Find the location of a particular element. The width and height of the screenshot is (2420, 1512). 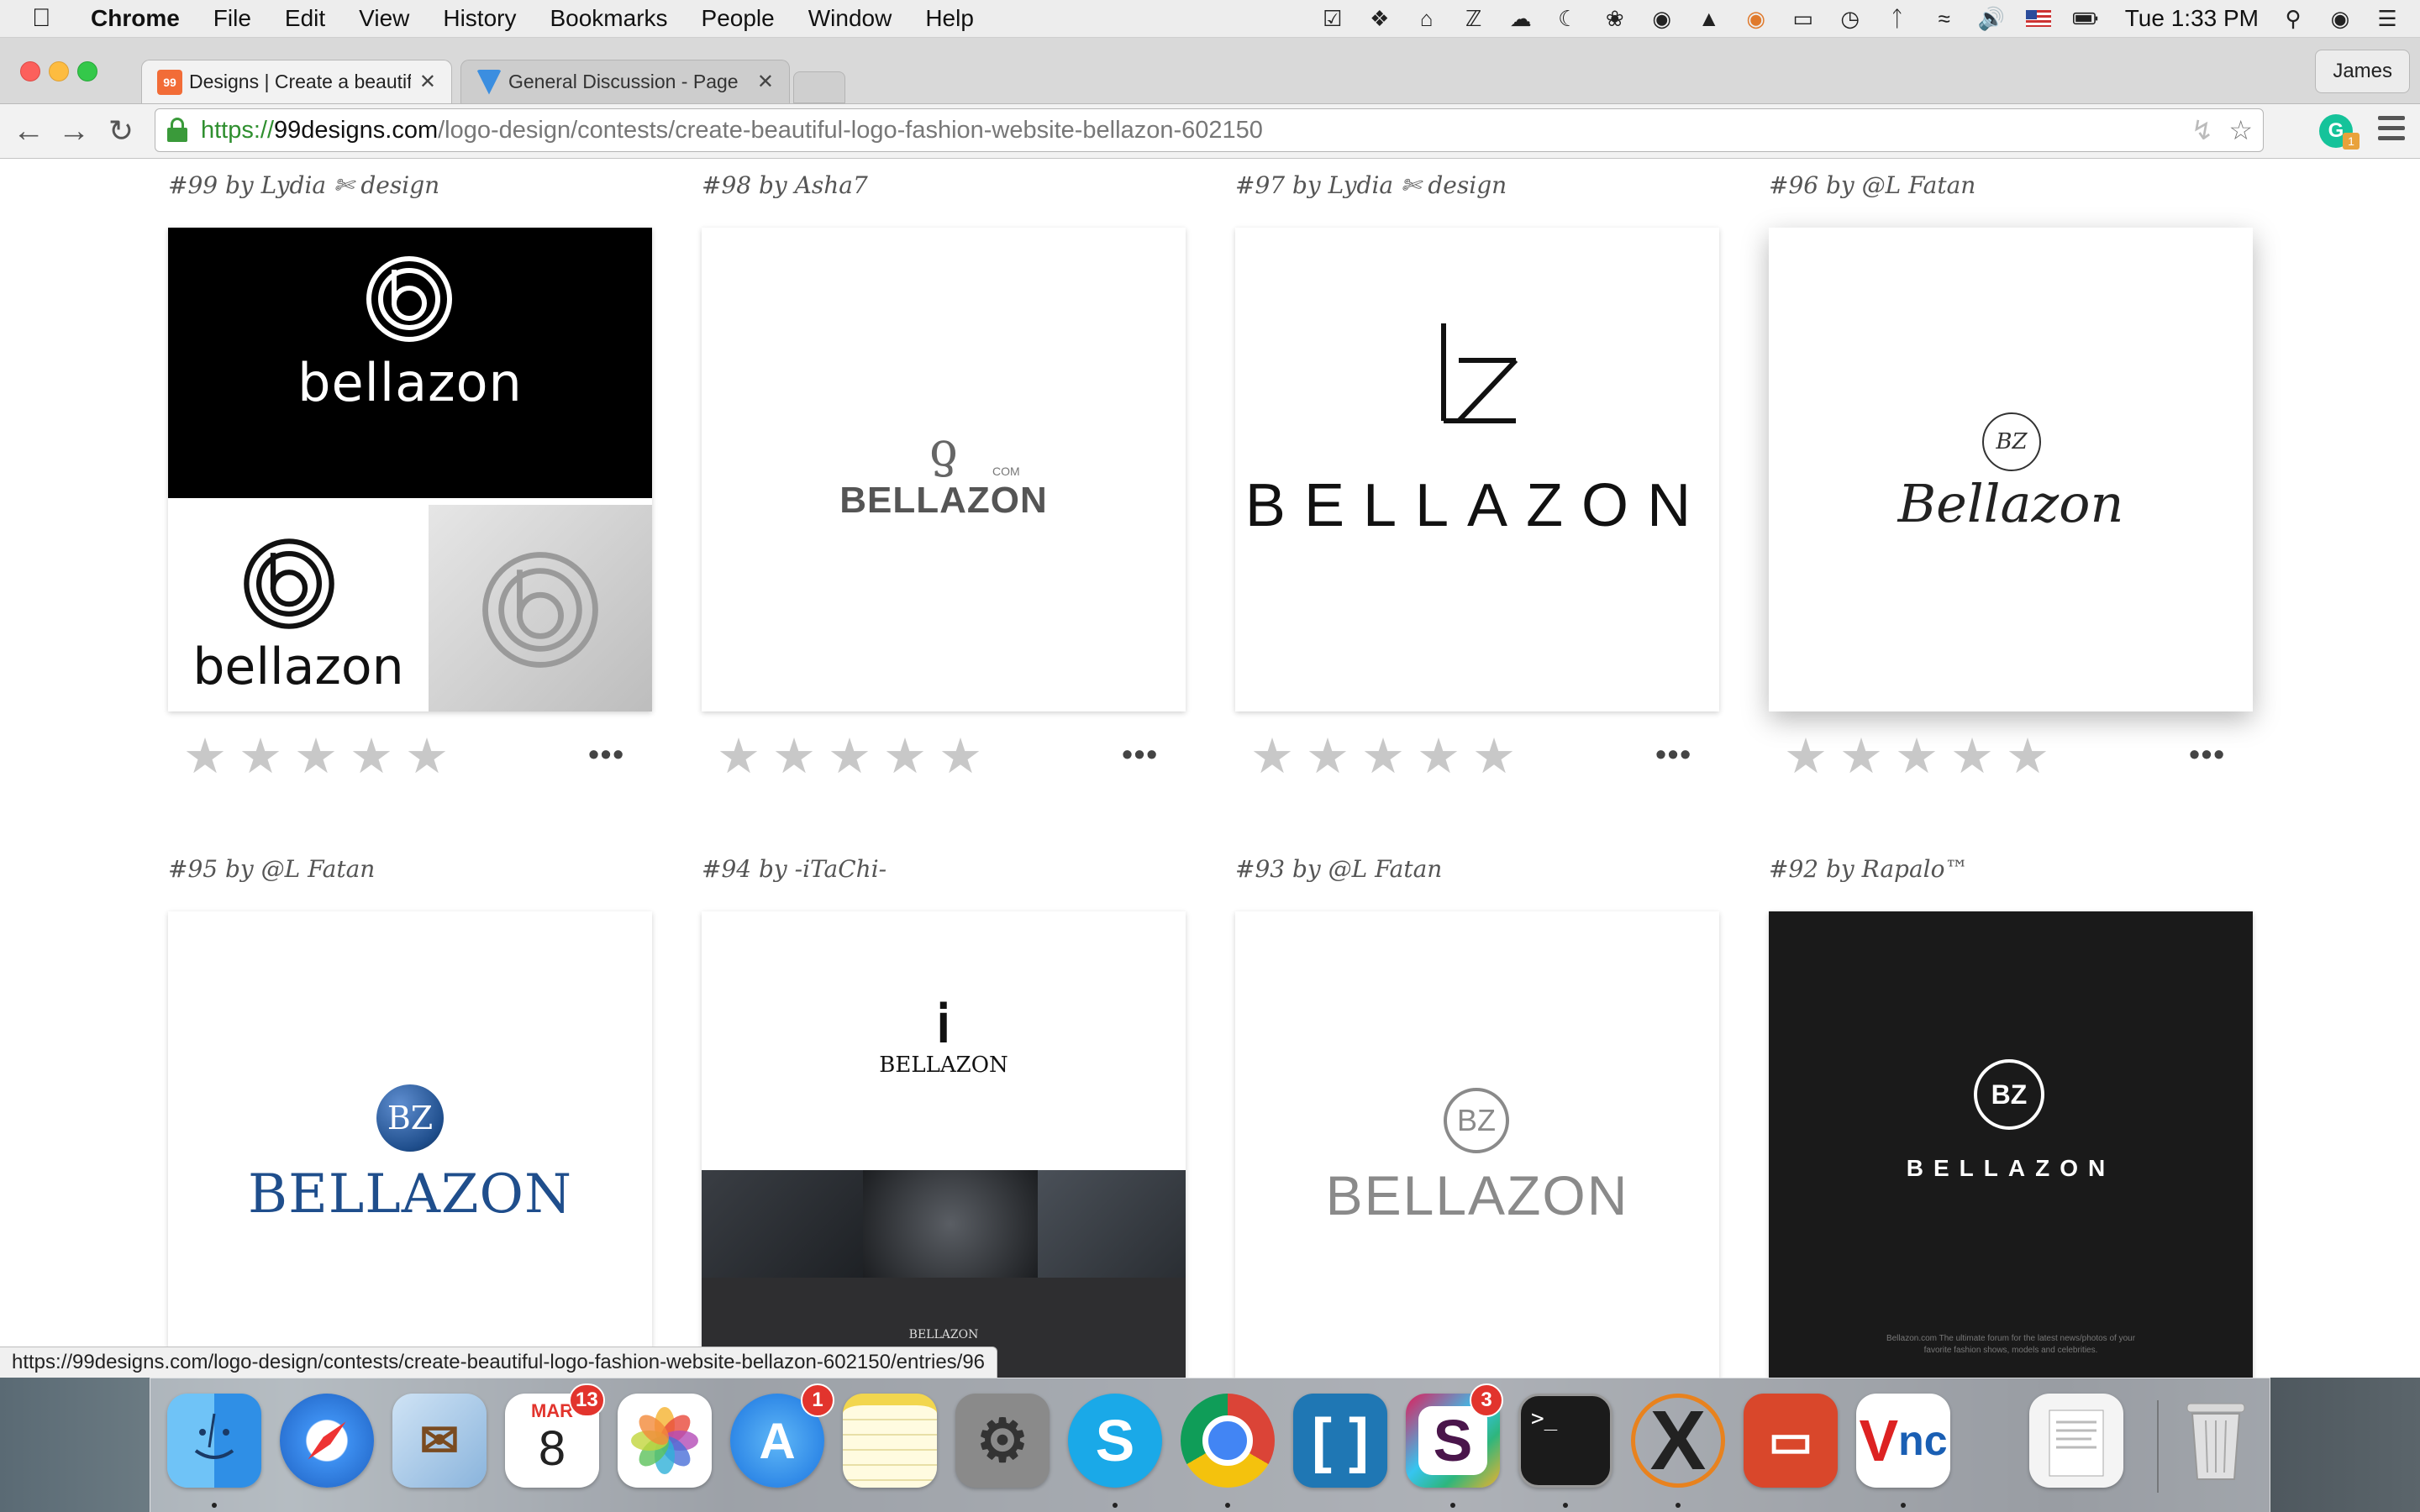

x11-icon: X is located at coordinates (1678, 1441).